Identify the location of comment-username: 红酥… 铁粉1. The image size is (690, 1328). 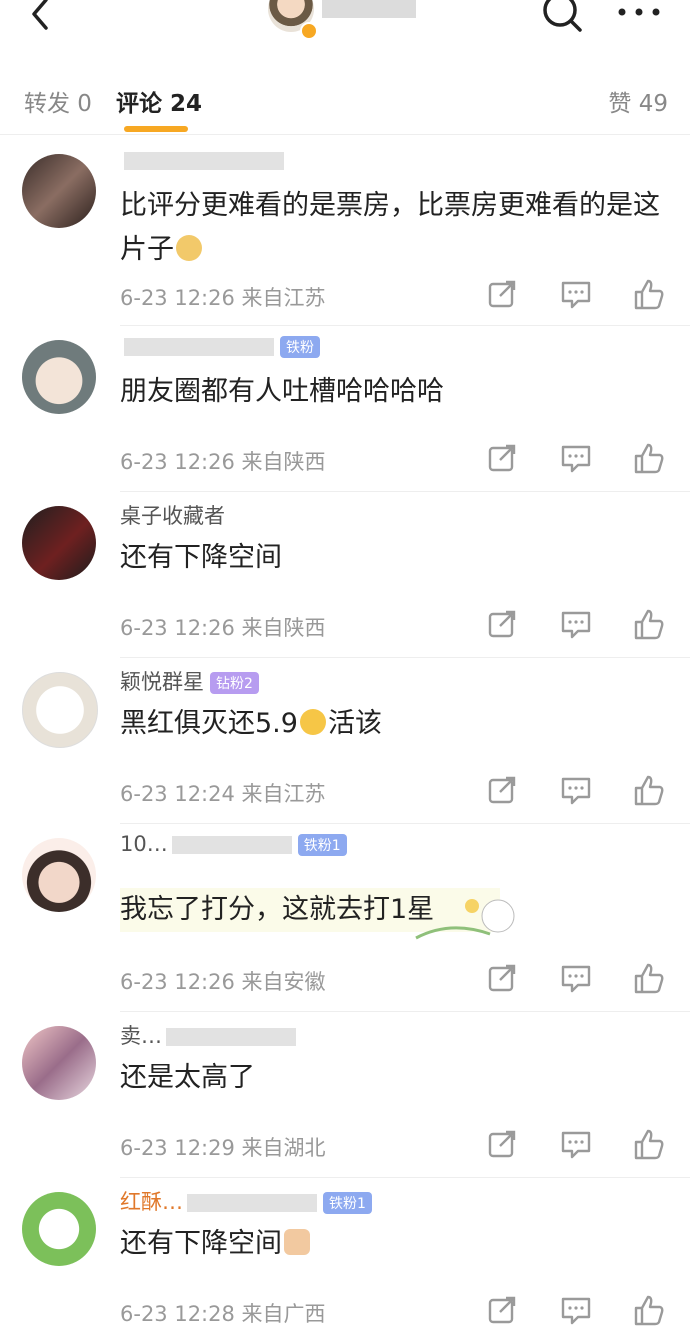
(246, 1201).